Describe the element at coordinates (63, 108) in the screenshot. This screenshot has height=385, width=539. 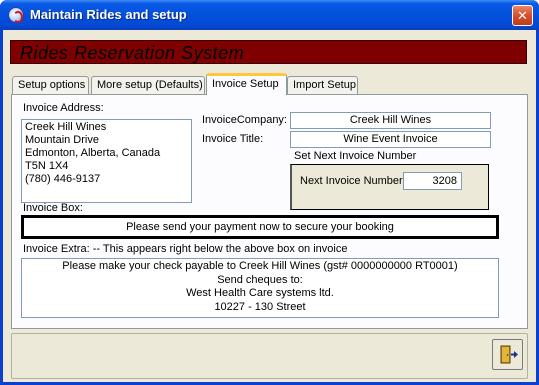
I see `invoice-address-label: Invoice Address:` at that location.